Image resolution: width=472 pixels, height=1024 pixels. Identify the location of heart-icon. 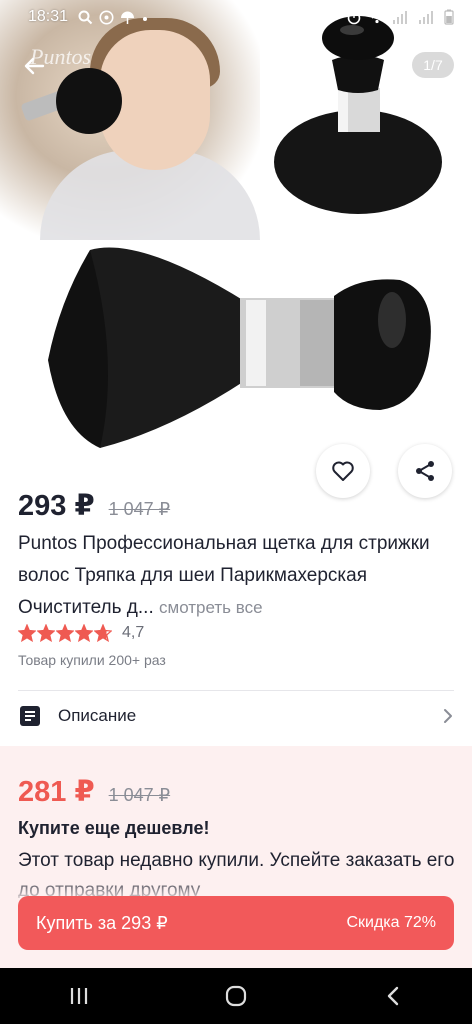
(343, 471).